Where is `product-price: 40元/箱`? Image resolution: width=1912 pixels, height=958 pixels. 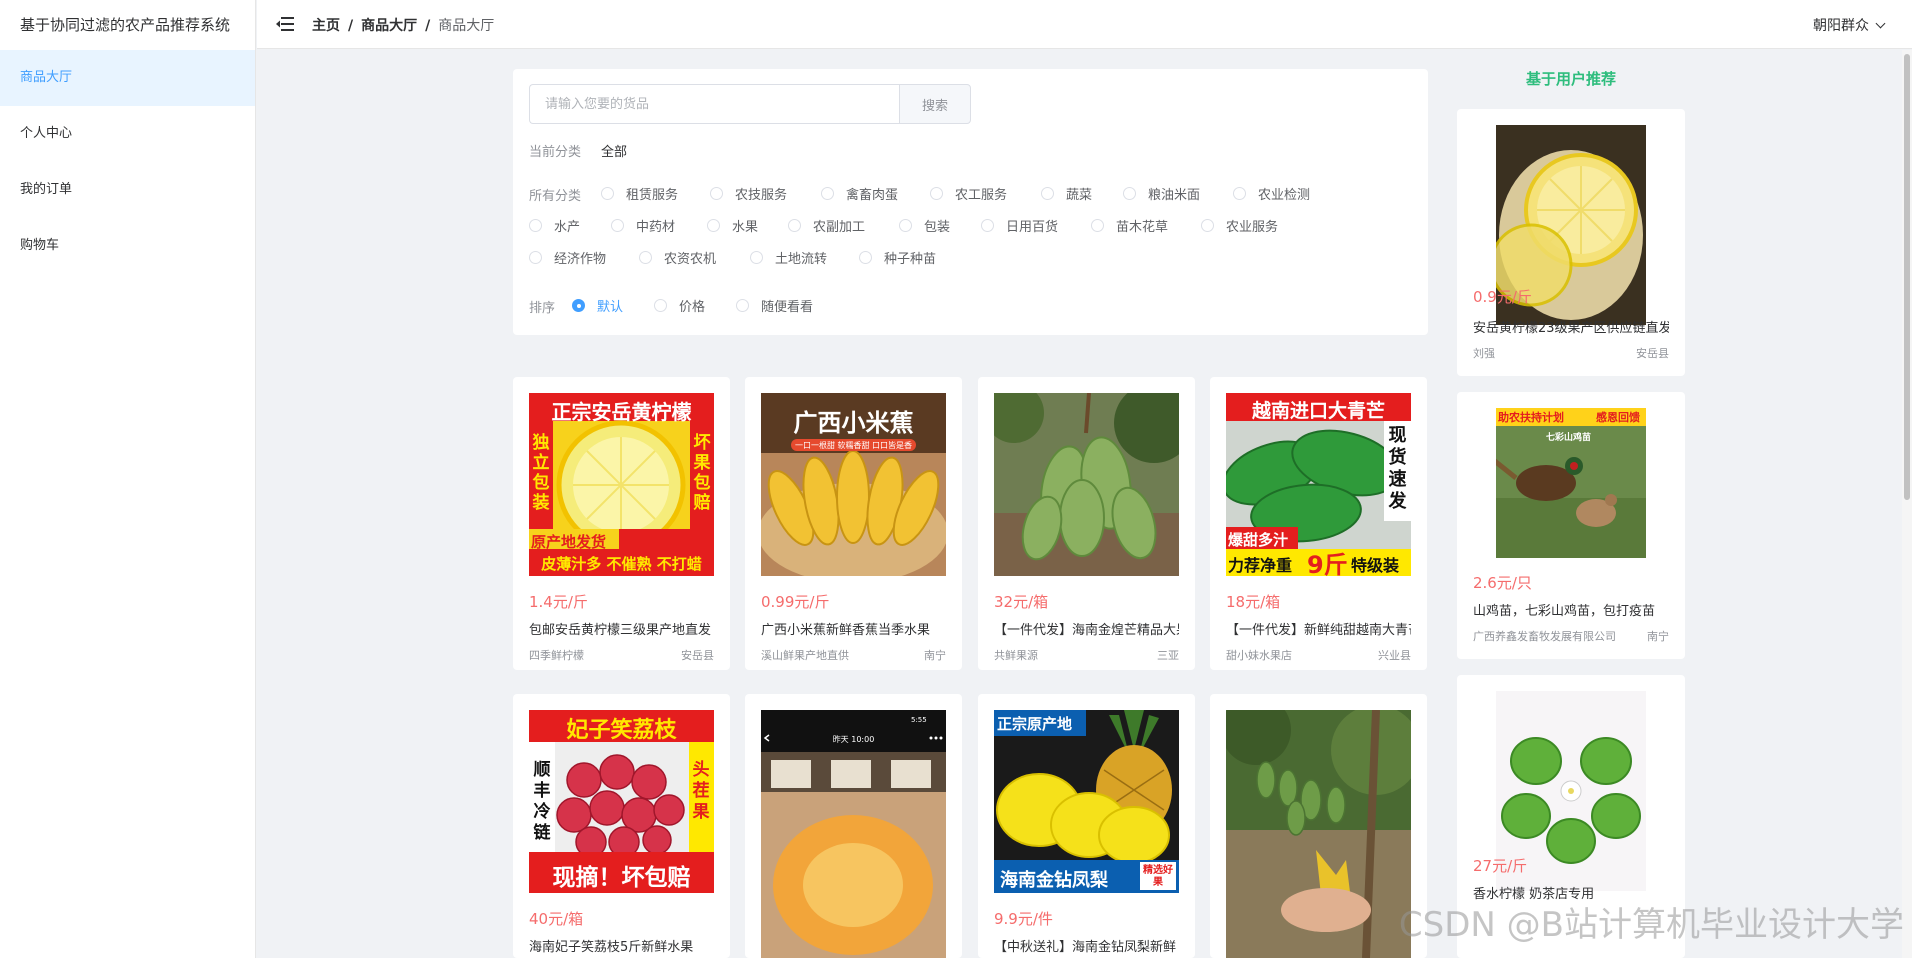 product-price: 40元/箱 is located at coordinates (556, 919).